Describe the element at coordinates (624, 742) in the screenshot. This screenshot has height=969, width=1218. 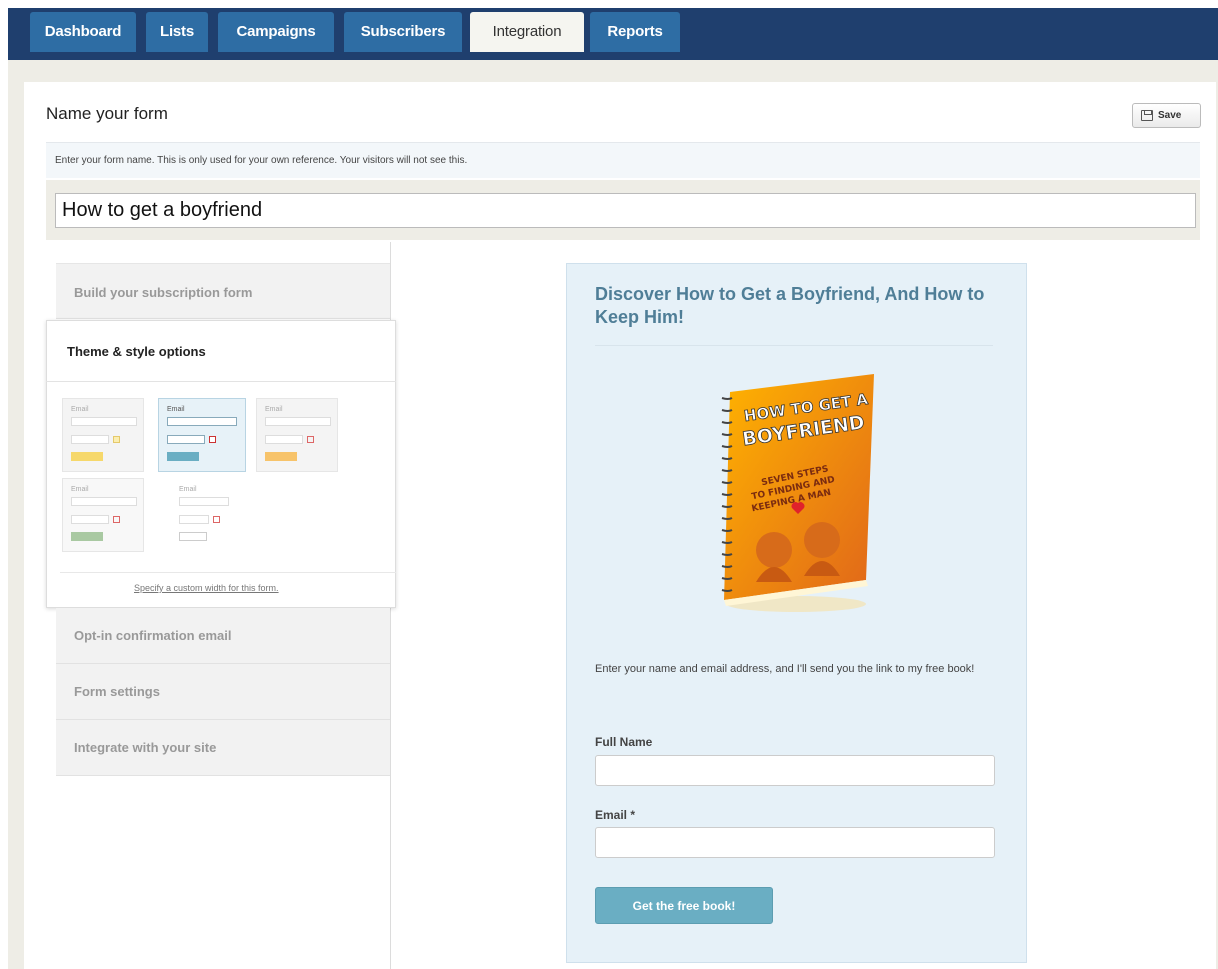
I see `full-name-label: Full Name` at that location.